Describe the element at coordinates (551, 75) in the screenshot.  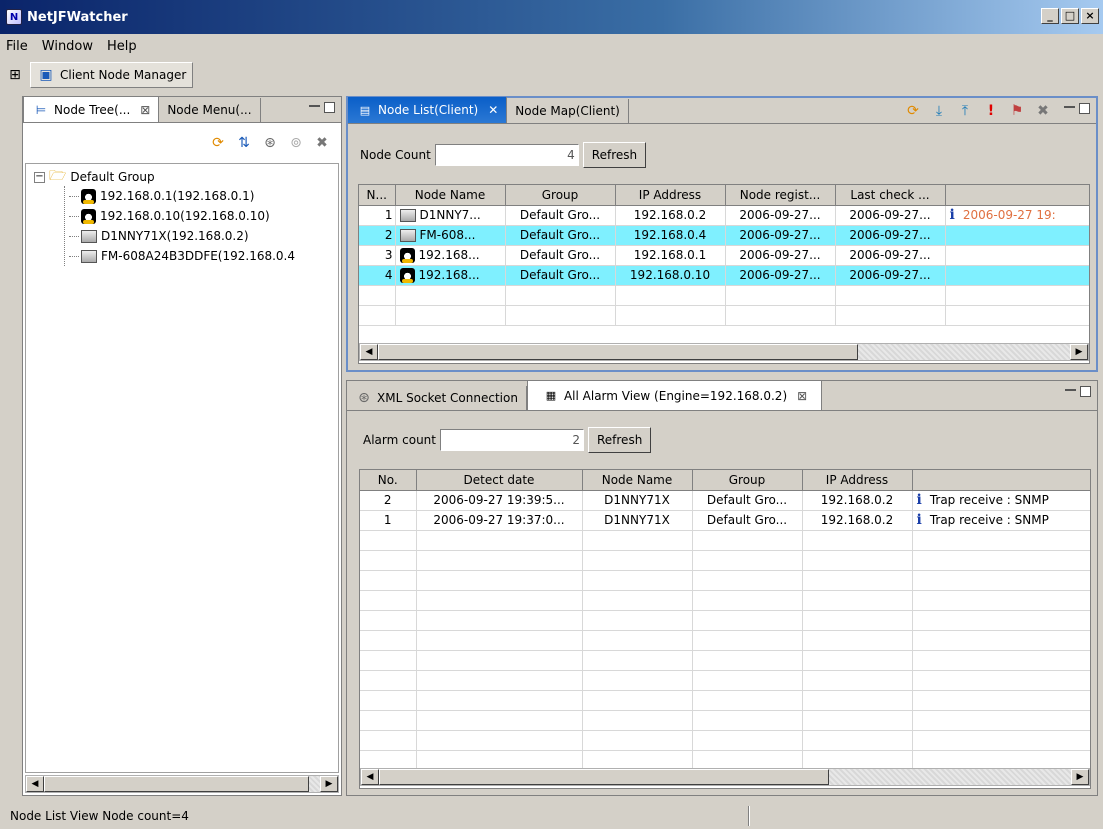
I see `toolbar: ⊞ ▣ Client Node Manager` at that location.